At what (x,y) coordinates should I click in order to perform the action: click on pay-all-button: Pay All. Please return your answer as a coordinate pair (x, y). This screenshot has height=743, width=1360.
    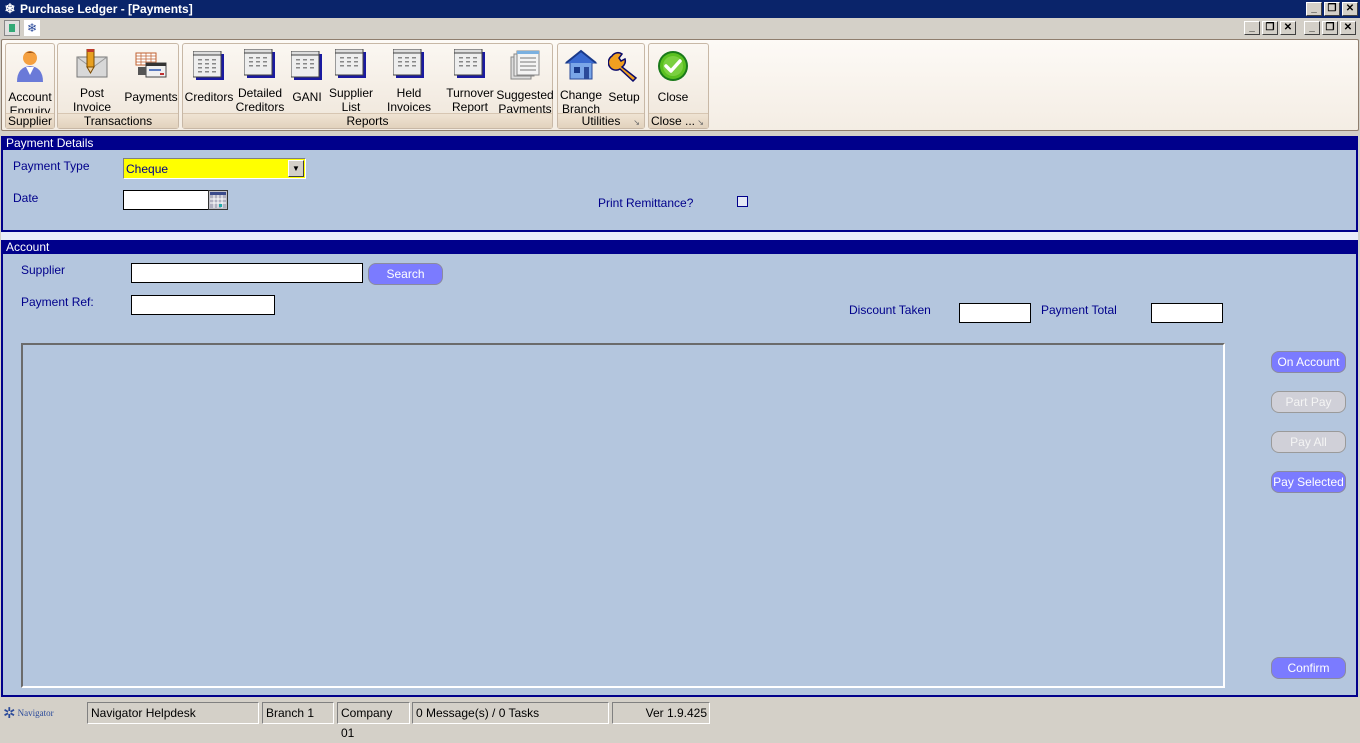
    Looking at the image, I should click on (1308, 442).